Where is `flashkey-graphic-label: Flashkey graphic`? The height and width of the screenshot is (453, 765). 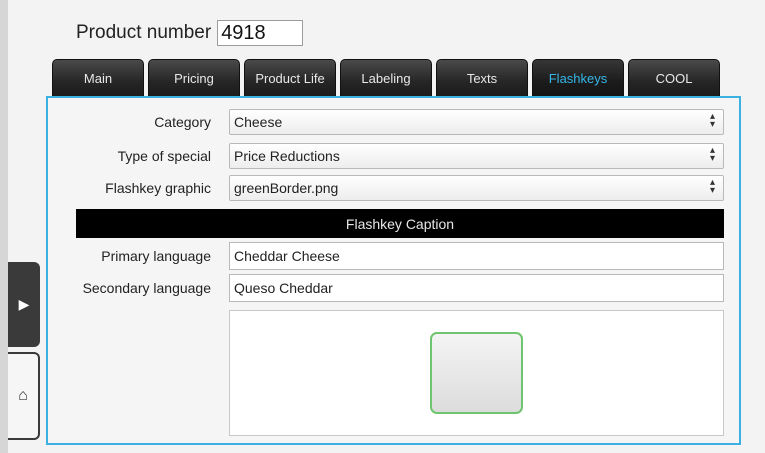
flashkey-graphic-label: Flashkey graphic is located at coordinates (158, 188).